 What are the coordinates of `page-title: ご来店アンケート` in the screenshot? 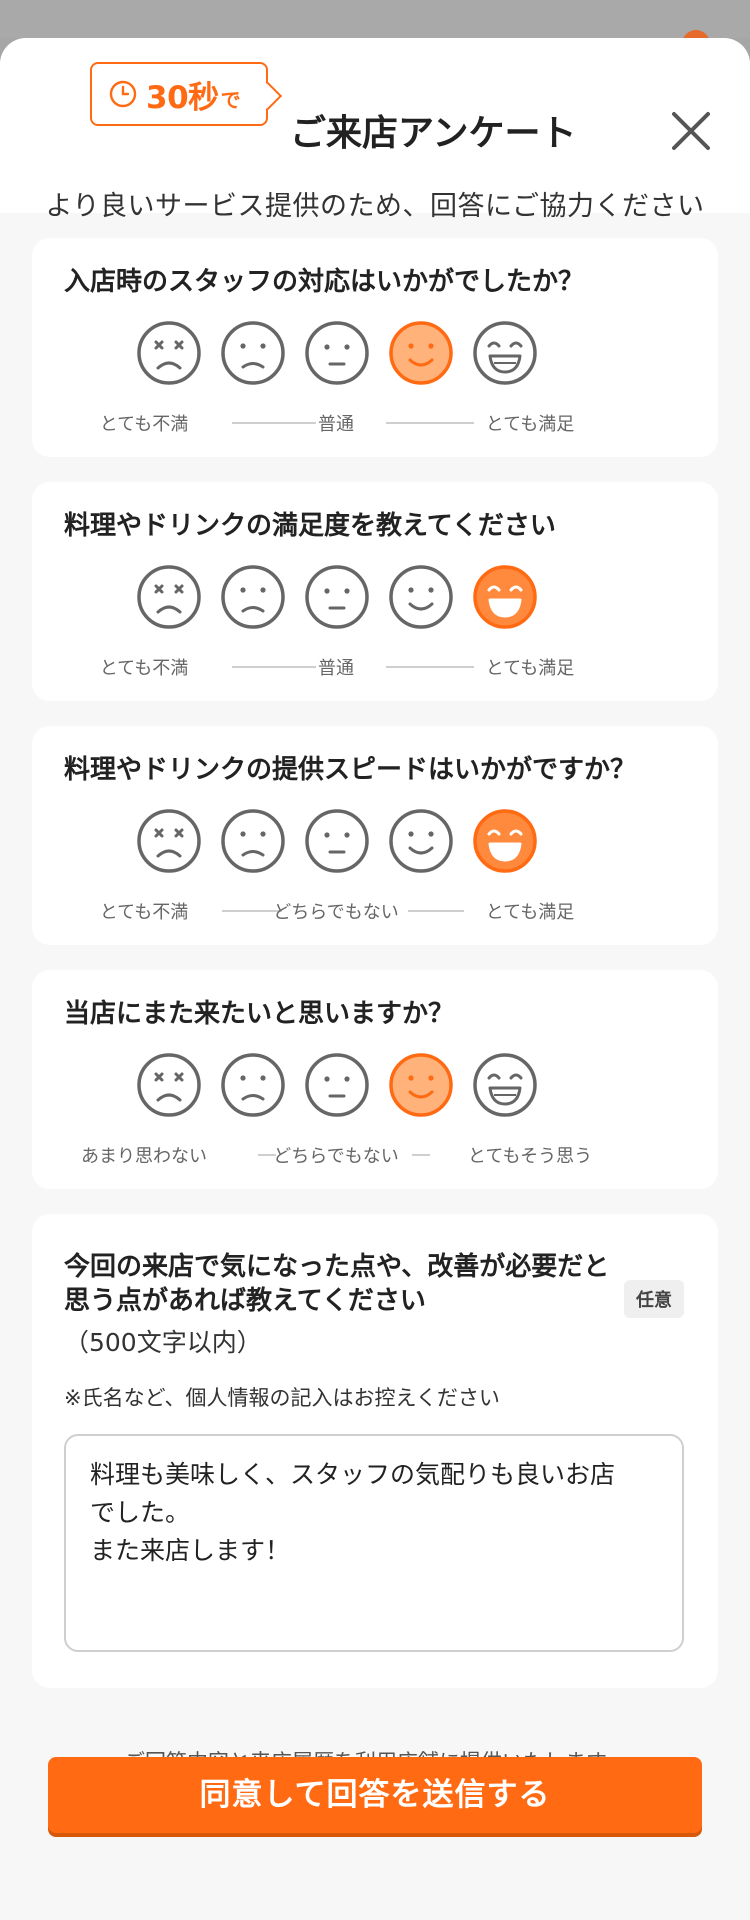 It's located at (433, 133).